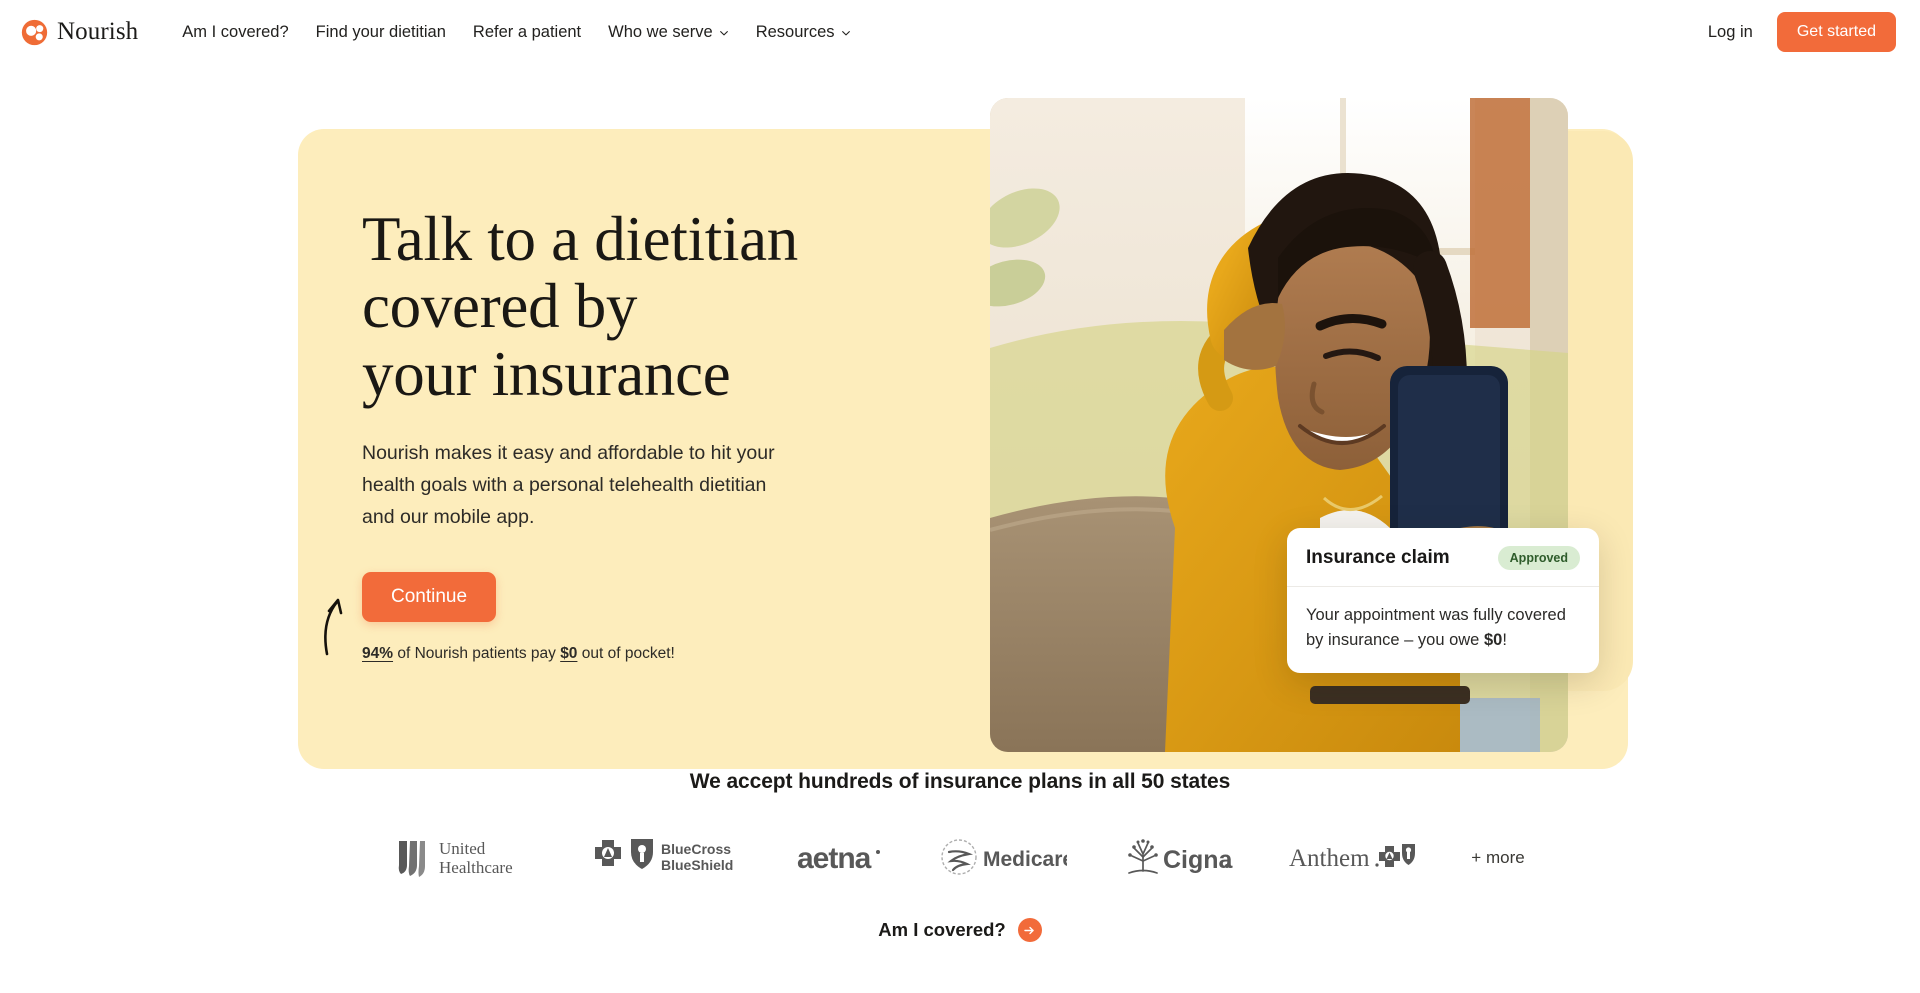  I want to click on nav-right-actions: Log in Get started, so click(1802, 32).